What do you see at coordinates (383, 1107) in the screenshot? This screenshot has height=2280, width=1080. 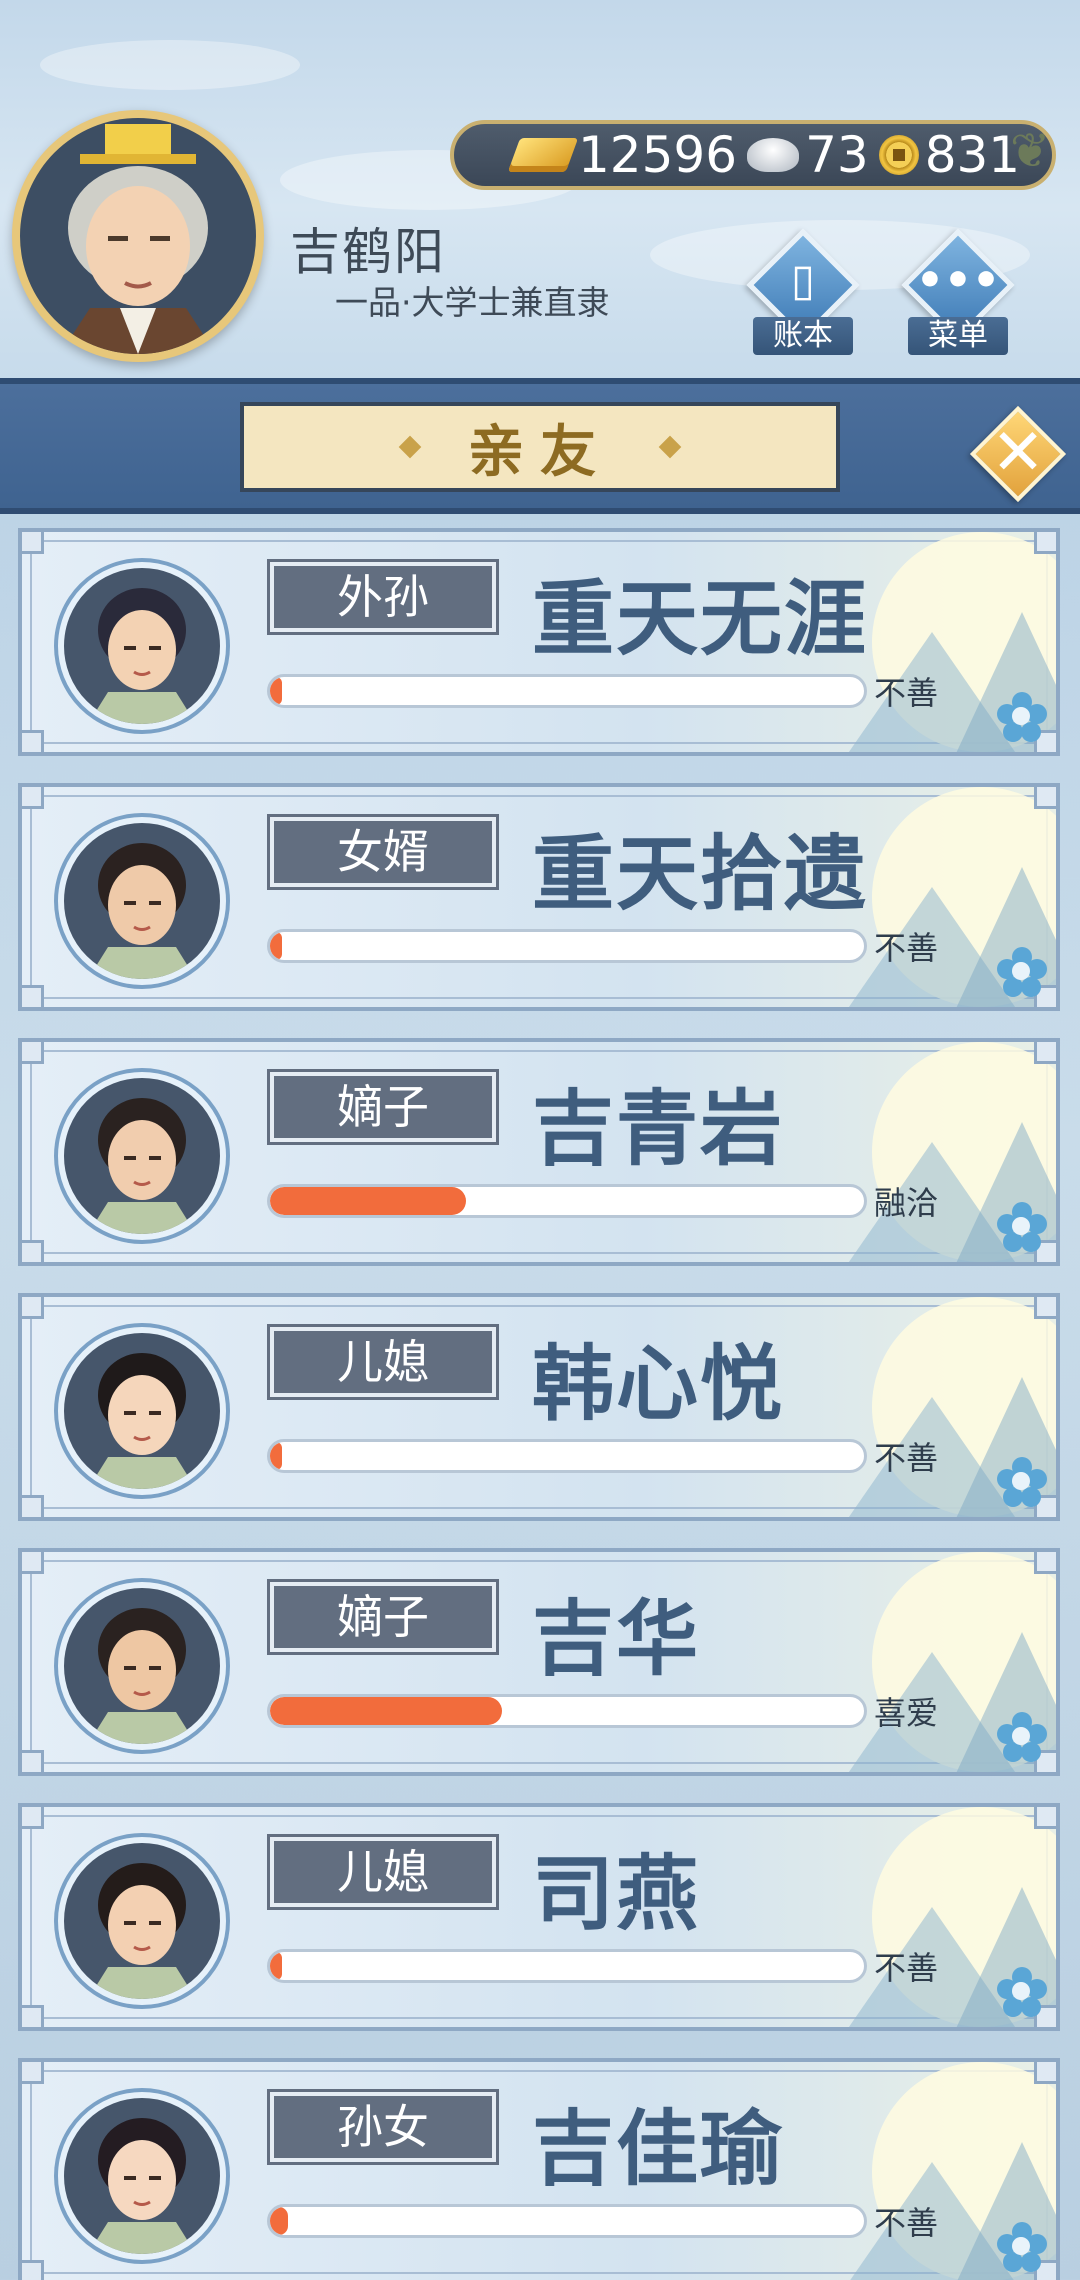 I see `relation-tag: 嫡子` at bounding box center [383, 1107].